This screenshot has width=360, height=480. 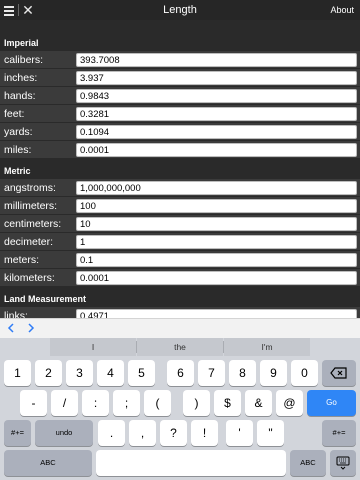 I want to click on chevron-right-icon, so click(x=31, y=329).